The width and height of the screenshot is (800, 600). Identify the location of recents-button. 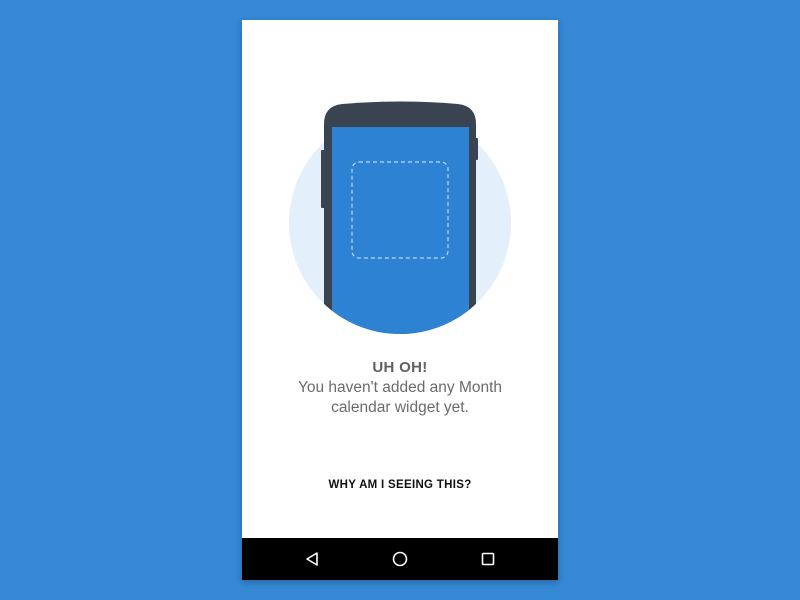
(488, 559).